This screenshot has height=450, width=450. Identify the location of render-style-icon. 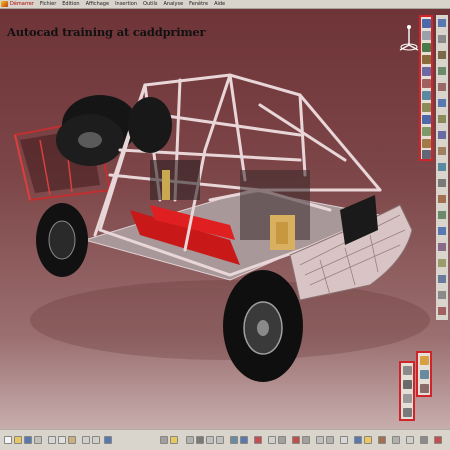
(258, 440).